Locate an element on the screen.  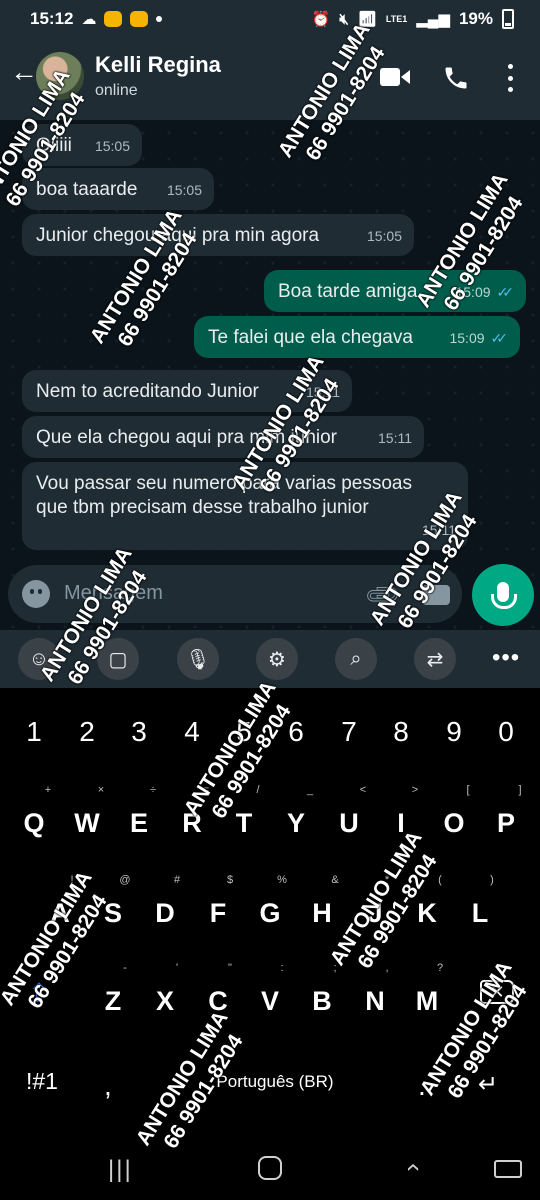
message-input-bar: Mensagem 📎︎ is located at coordinates (235, 594).